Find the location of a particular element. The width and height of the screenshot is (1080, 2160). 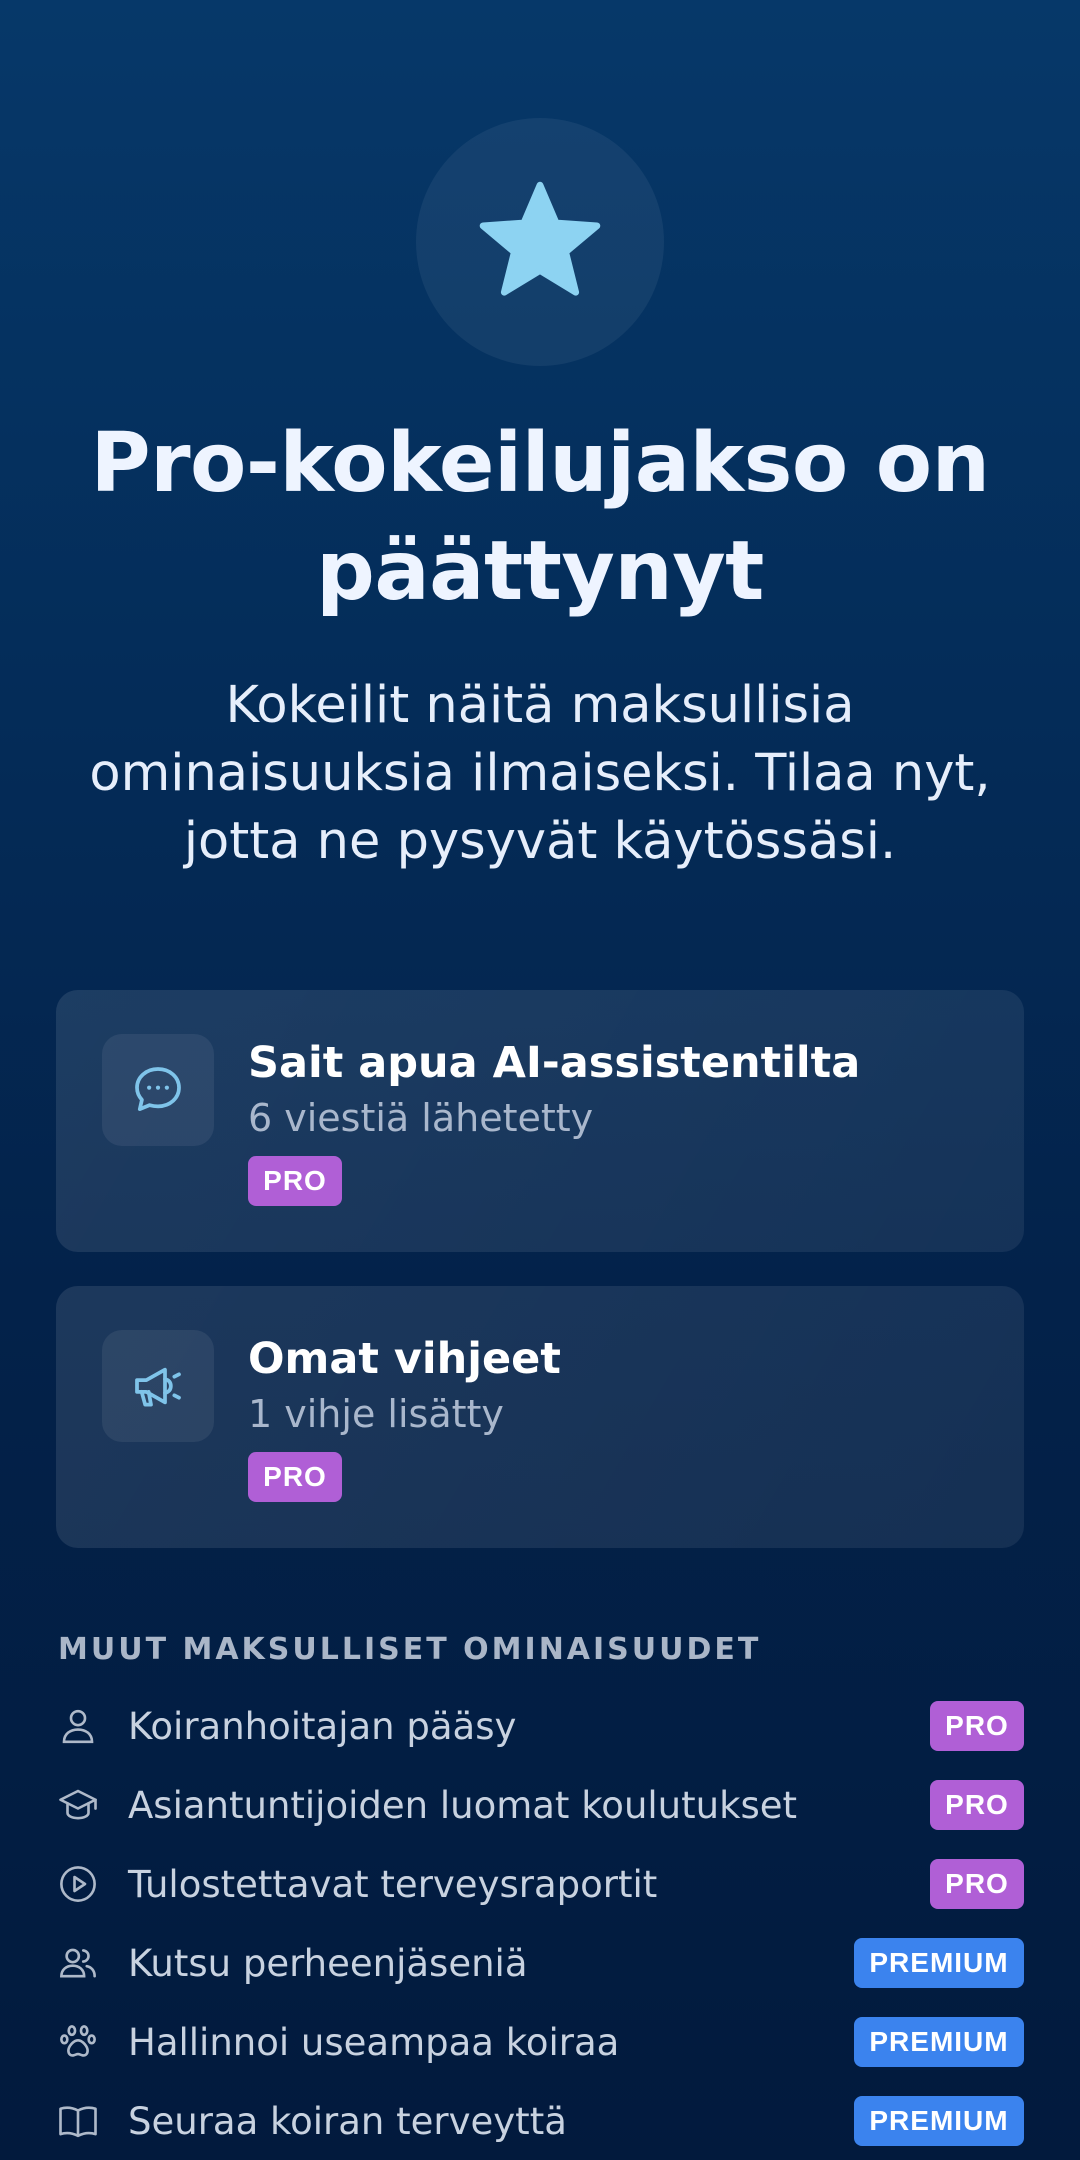

star-icon is located at coordinates (540, 238).